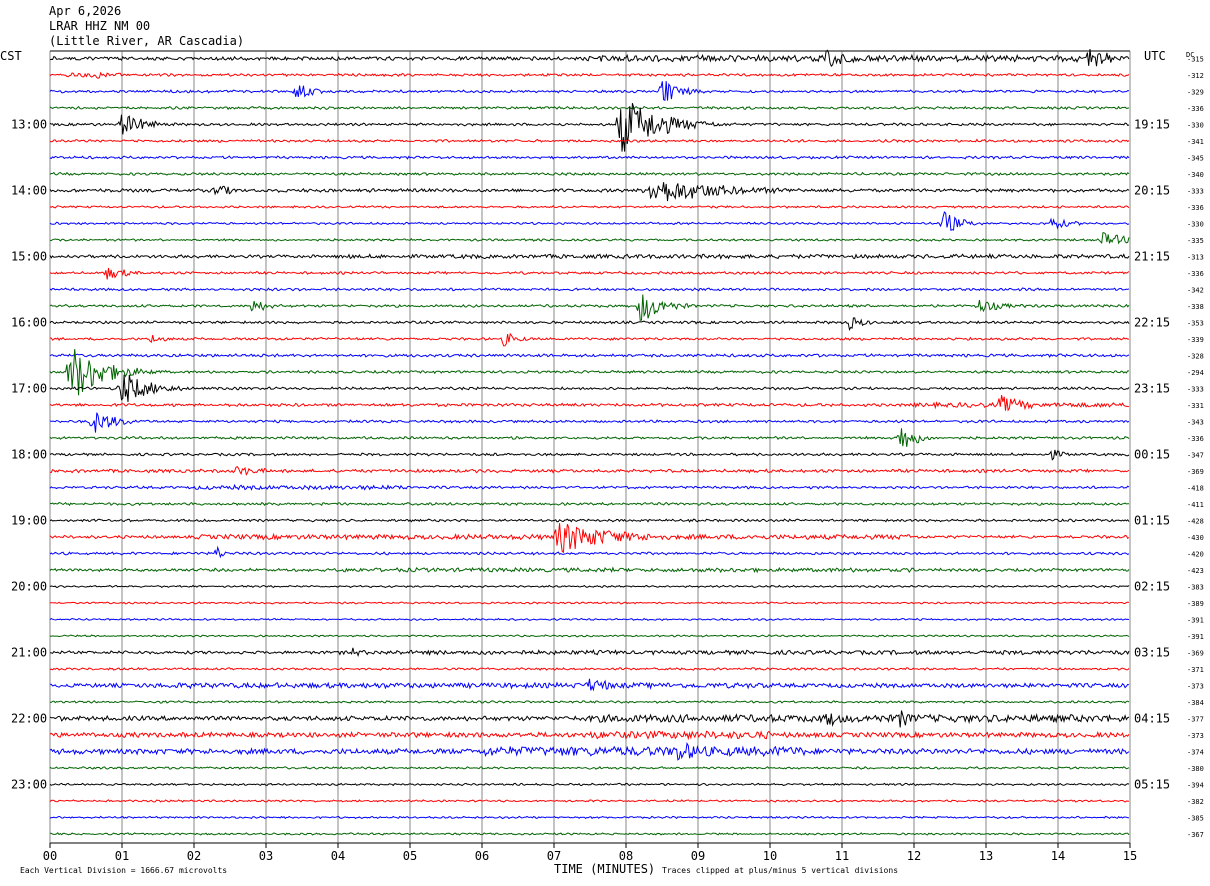 The height and width of the screenshot is (886, 1210). Describe the element at coordinates (29, 322) in the screenshot. I see `cst-hour-label: 16:00` at that location.